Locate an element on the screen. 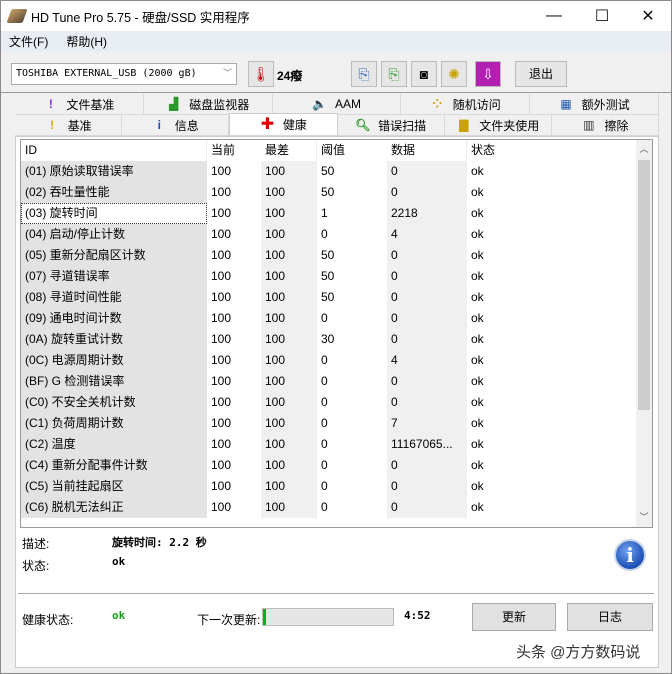  header-threshold: 阈值 is located at coordinates (352, 150).